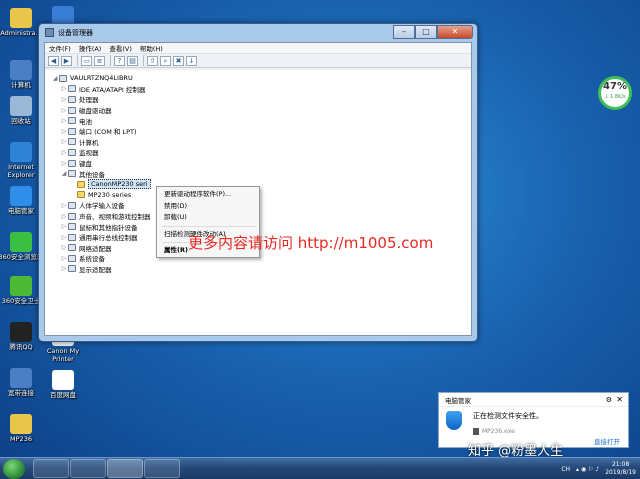  Describe the element at coordinates (587, 469) in the screenshot. I see `tray-icons: ▴ ◉ ⚐ ♪` at that location.